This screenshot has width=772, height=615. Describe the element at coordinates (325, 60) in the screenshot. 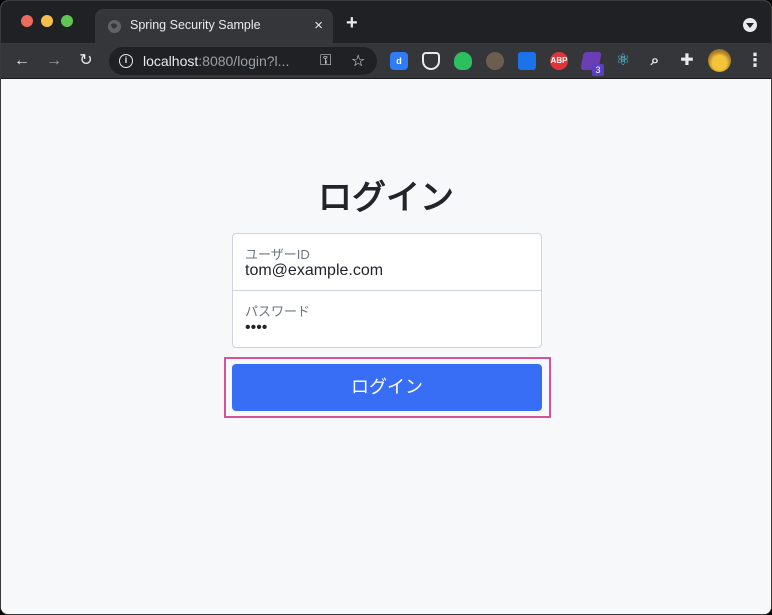

I see `key-icon: ⚿` at that location.